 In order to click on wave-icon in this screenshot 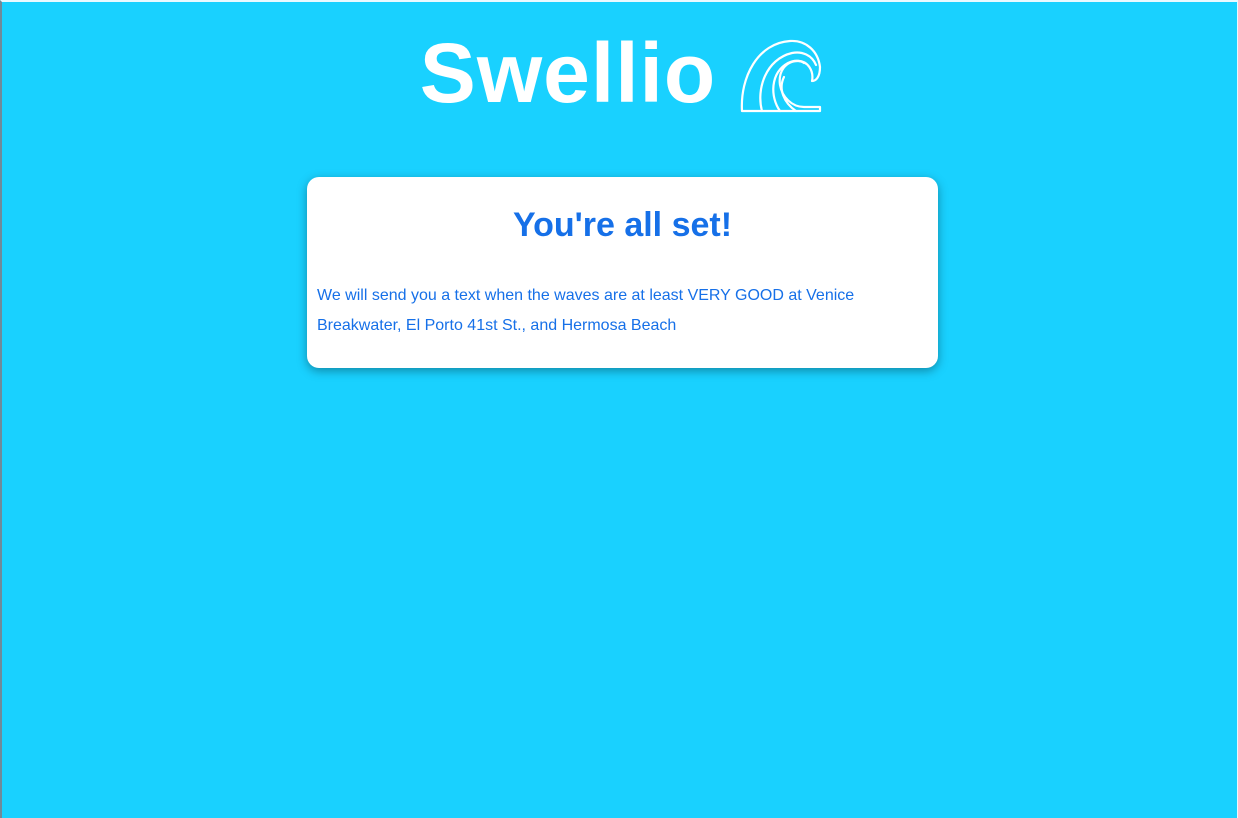, I will do `click(781, 76)`.